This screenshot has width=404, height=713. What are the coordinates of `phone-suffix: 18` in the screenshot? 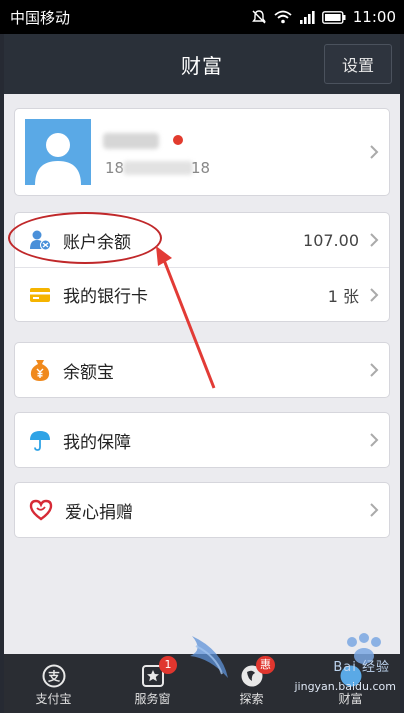 It's located at (201, 168).